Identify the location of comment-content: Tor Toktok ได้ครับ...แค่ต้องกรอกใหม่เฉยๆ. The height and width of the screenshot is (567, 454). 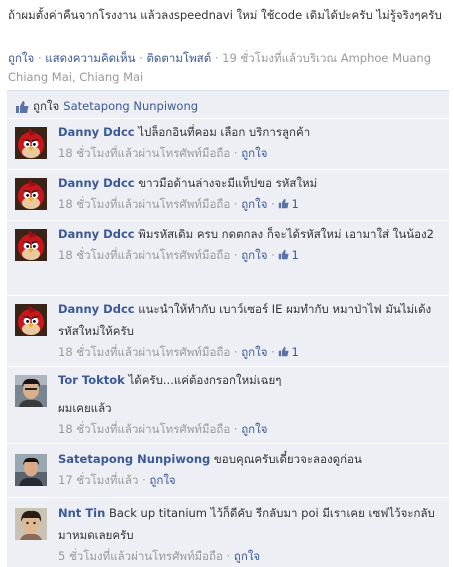
(250, 380).